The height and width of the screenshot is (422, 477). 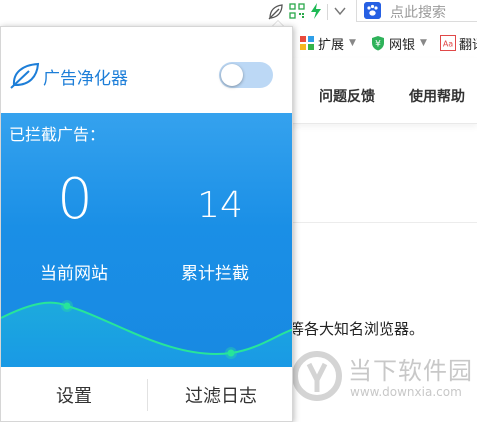 I want to click on bookmark-label: 翻译, so click(x=468, y=45).